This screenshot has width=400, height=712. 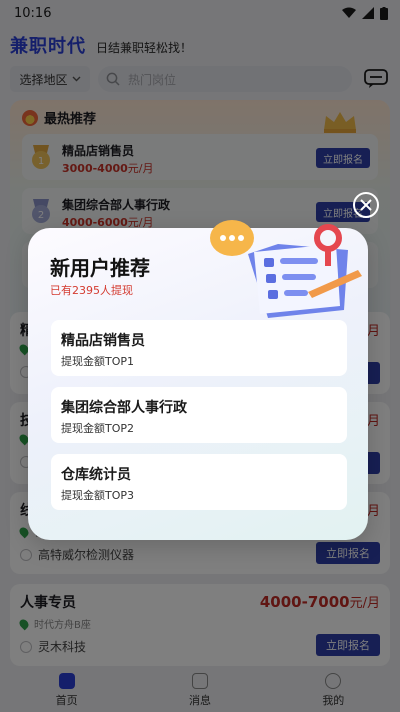 What do you see at coordinates (286, 269) in the screenshot?
I see `document-illustration-icon` at bounding box center [286, 269].